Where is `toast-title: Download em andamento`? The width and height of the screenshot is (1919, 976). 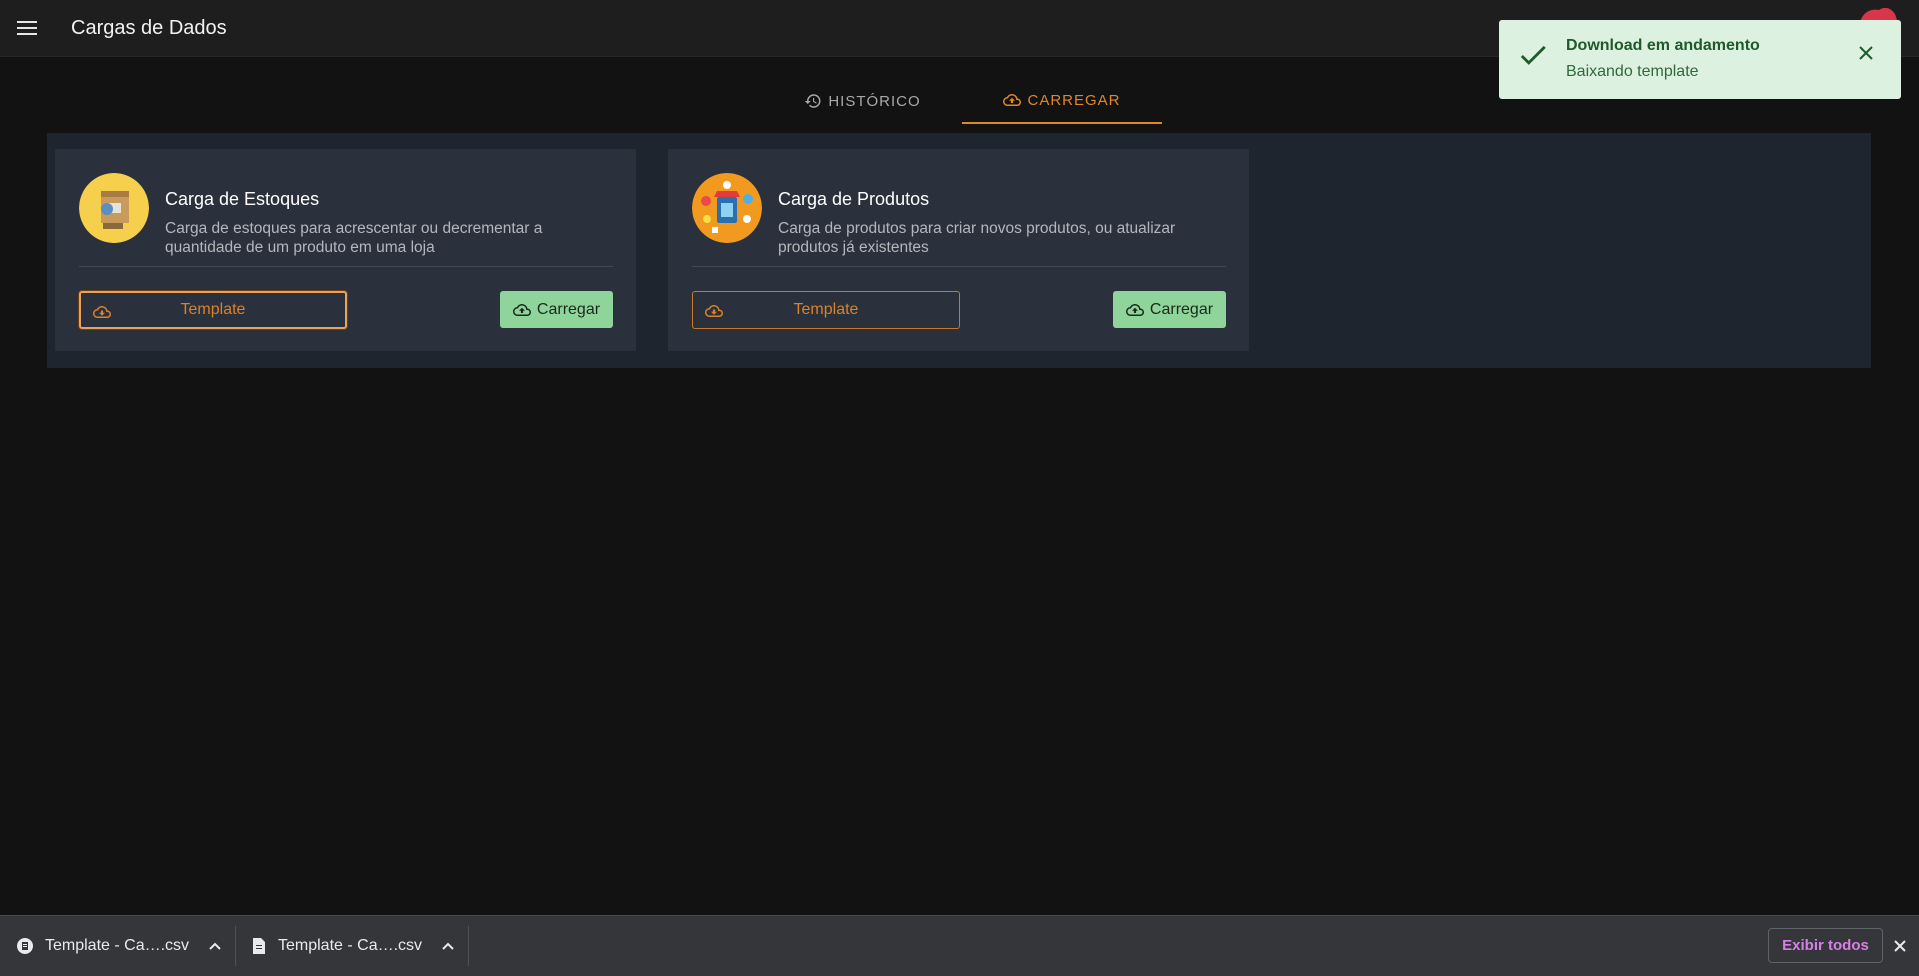
toast-title: Download em andamento is located at coordinates (1663, 45).